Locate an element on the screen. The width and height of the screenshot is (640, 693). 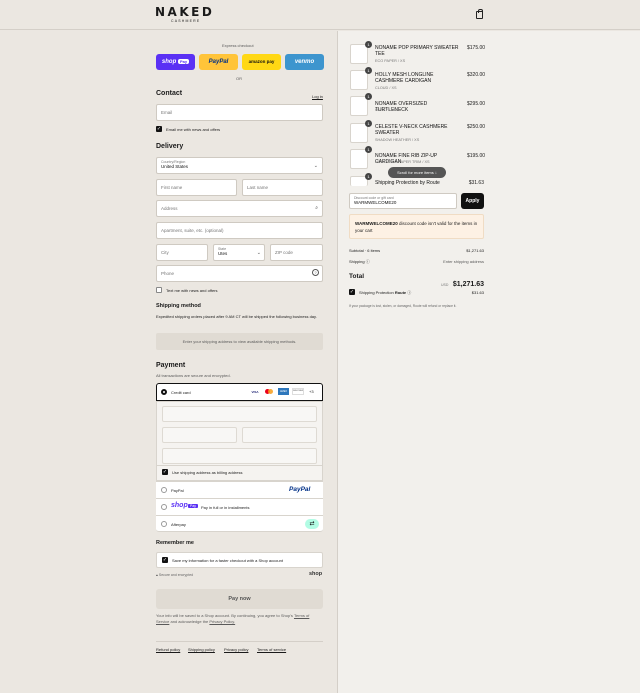
expiration-field is located at coordinates (199, 435).